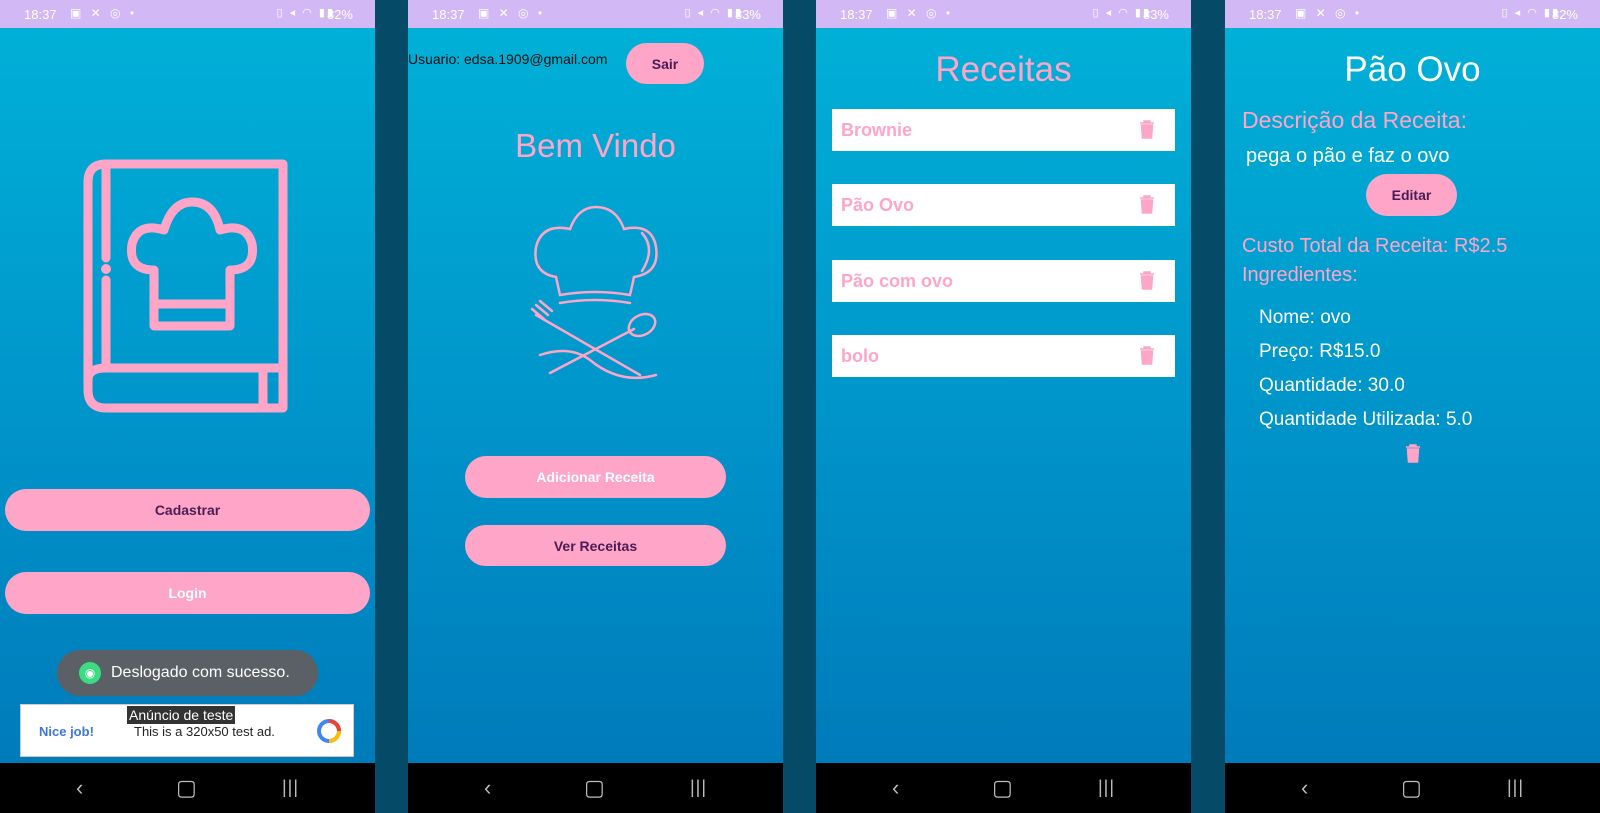  I want to click on add-recipe-button: Adicionar Receita, so click(595, 477).